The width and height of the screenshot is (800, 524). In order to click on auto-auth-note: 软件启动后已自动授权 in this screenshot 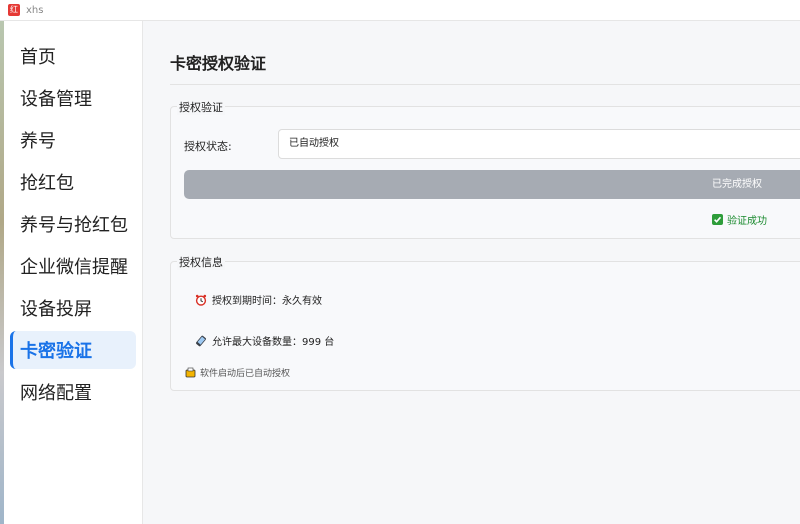, I will do `click(237, 372)`.